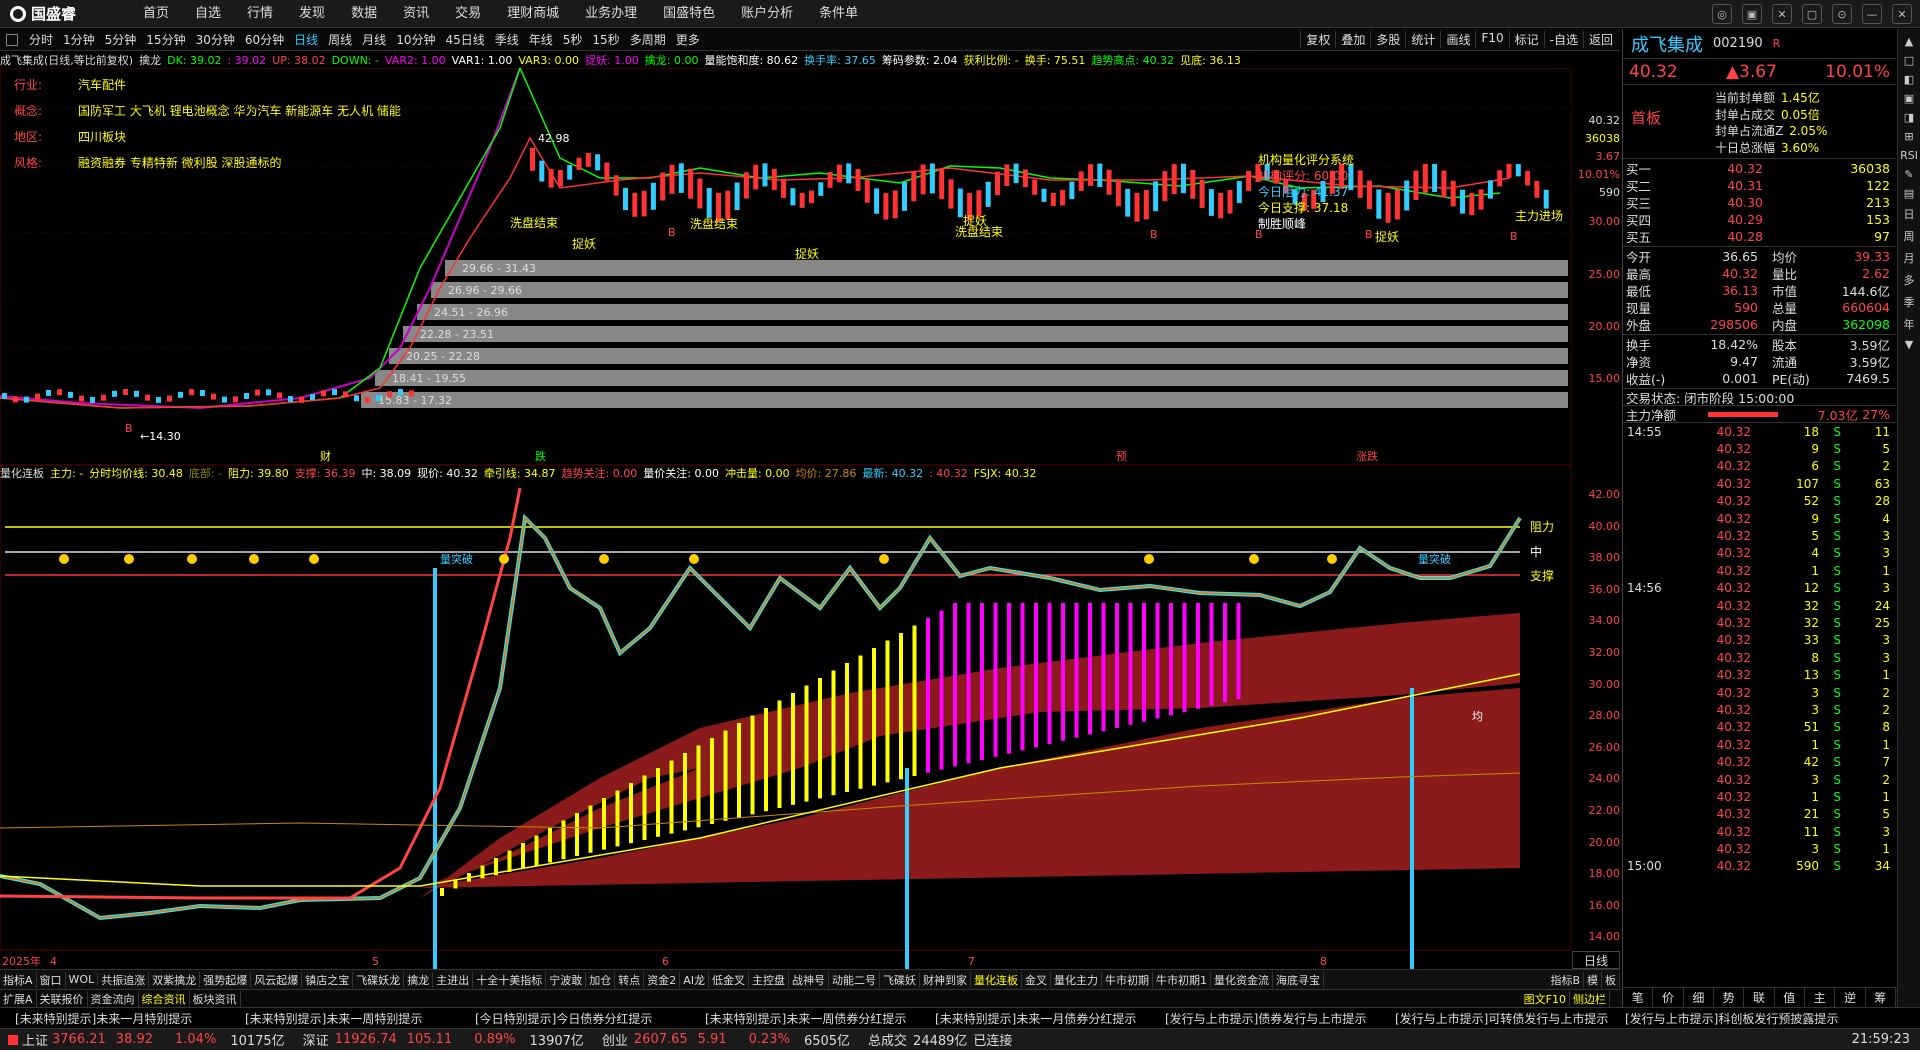  Describe the element at coordinates (1909, 155) in the screenshot. I see `side-tool-icon: RSI` at that location.